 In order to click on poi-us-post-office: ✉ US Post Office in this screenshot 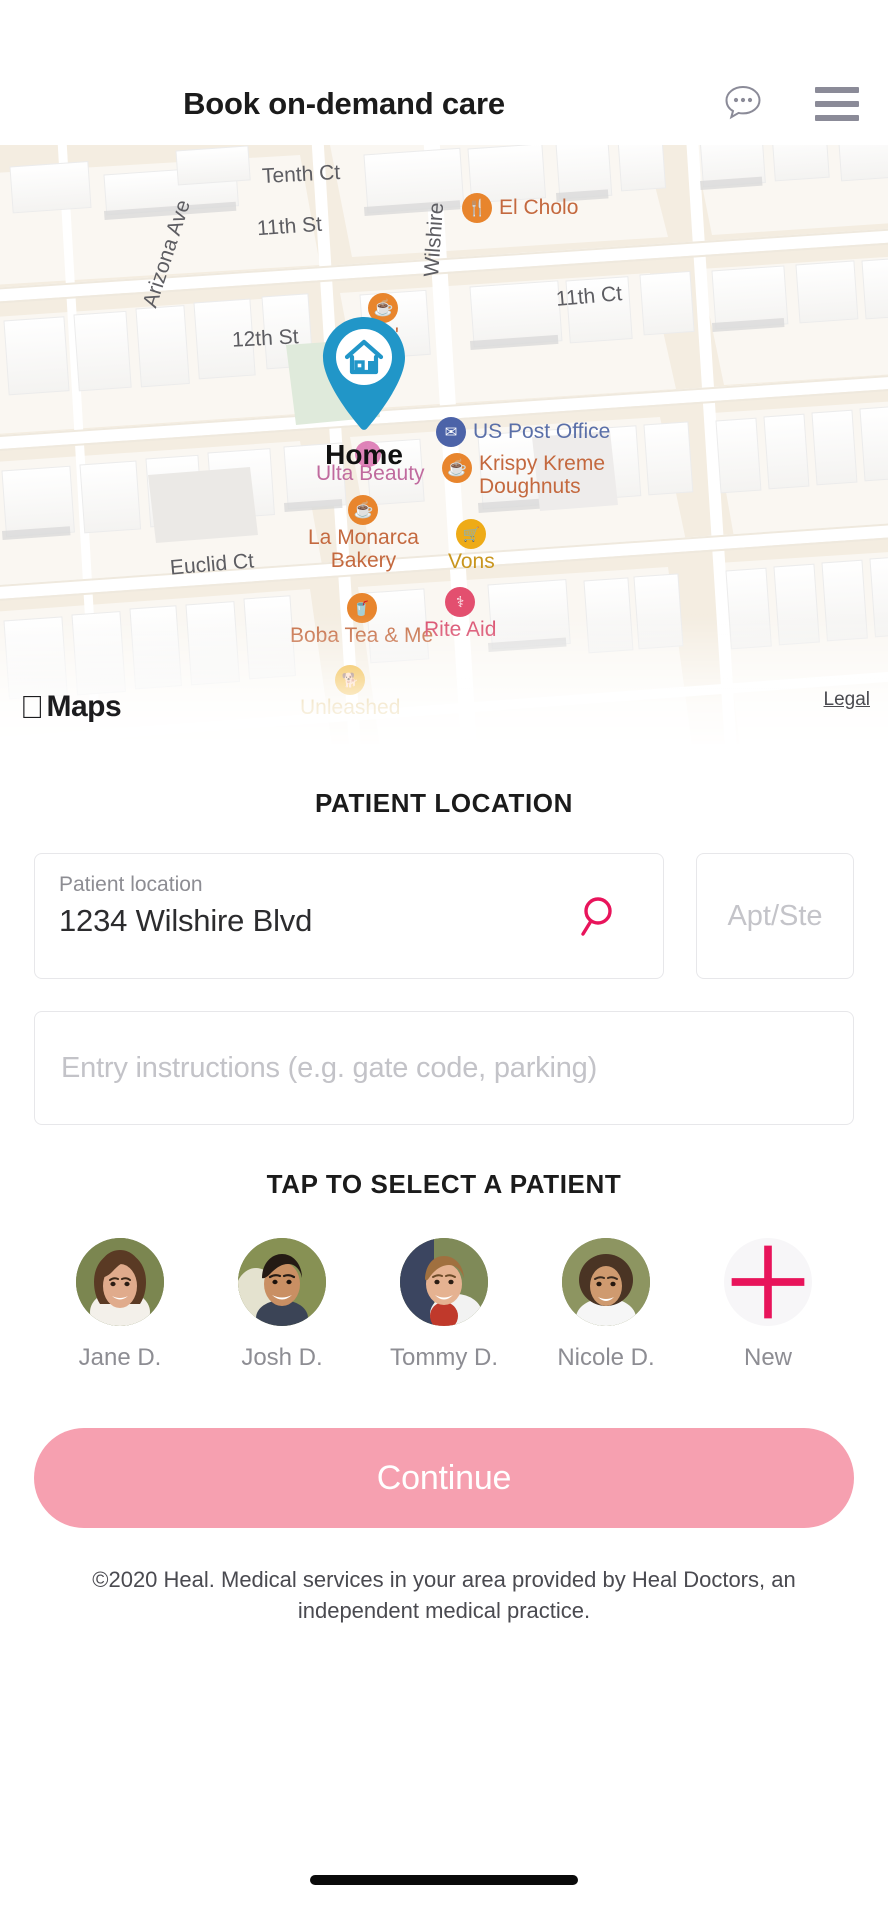, I will do `click(523, 432)`.